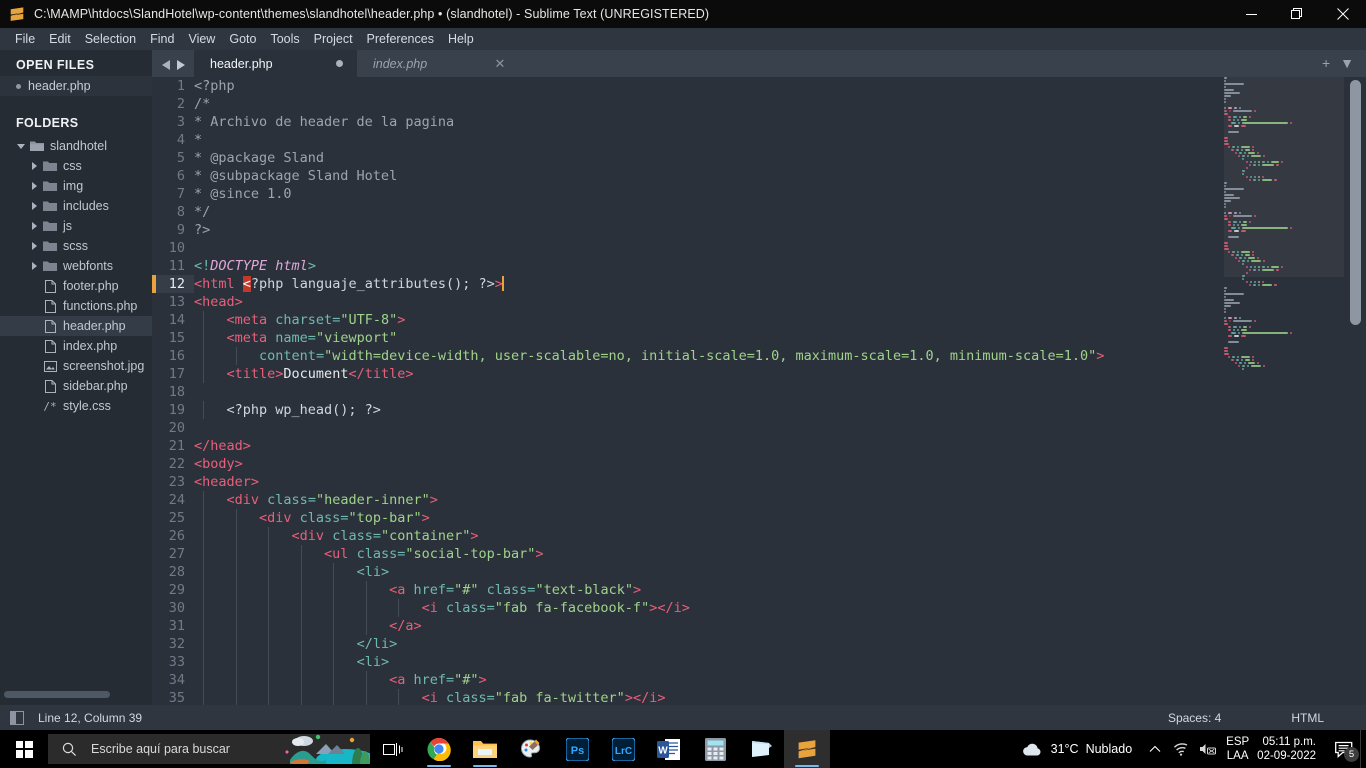  What do you see at coordinates (166, 65) in the screenshot?
I see `chevron-left-icon` at bounding box center [166, 65].